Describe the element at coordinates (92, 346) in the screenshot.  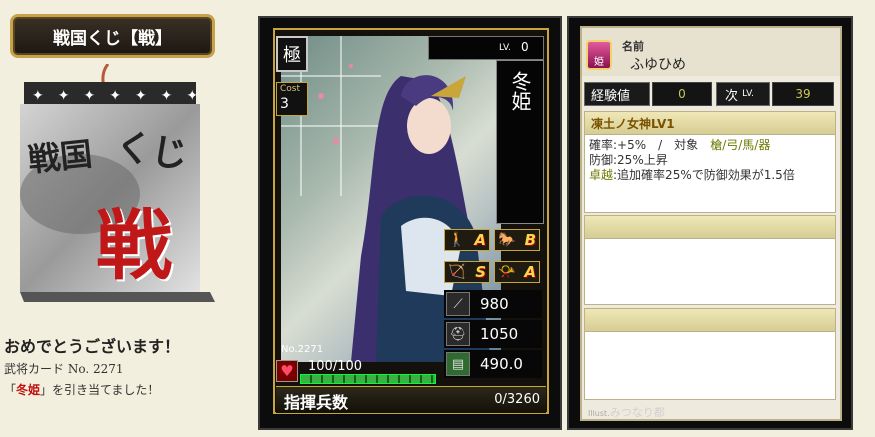
I see `congrats-message: おめでとうございます！` at that location.